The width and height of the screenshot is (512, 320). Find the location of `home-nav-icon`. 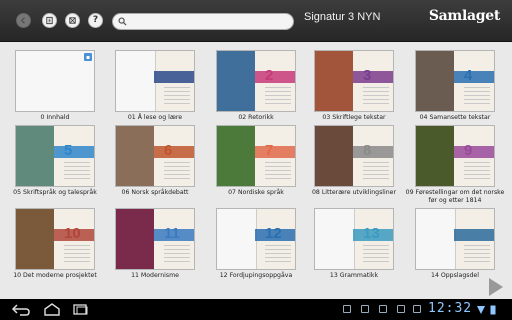

home-nav-icon is located at coordinates (52, 309).